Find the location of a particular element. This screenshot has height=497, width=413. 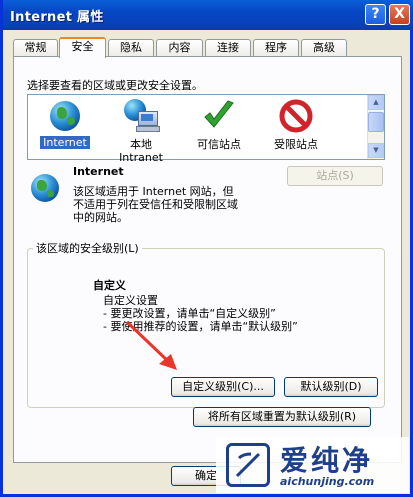

zone-label: Internet is located at coordinates (65, 142).